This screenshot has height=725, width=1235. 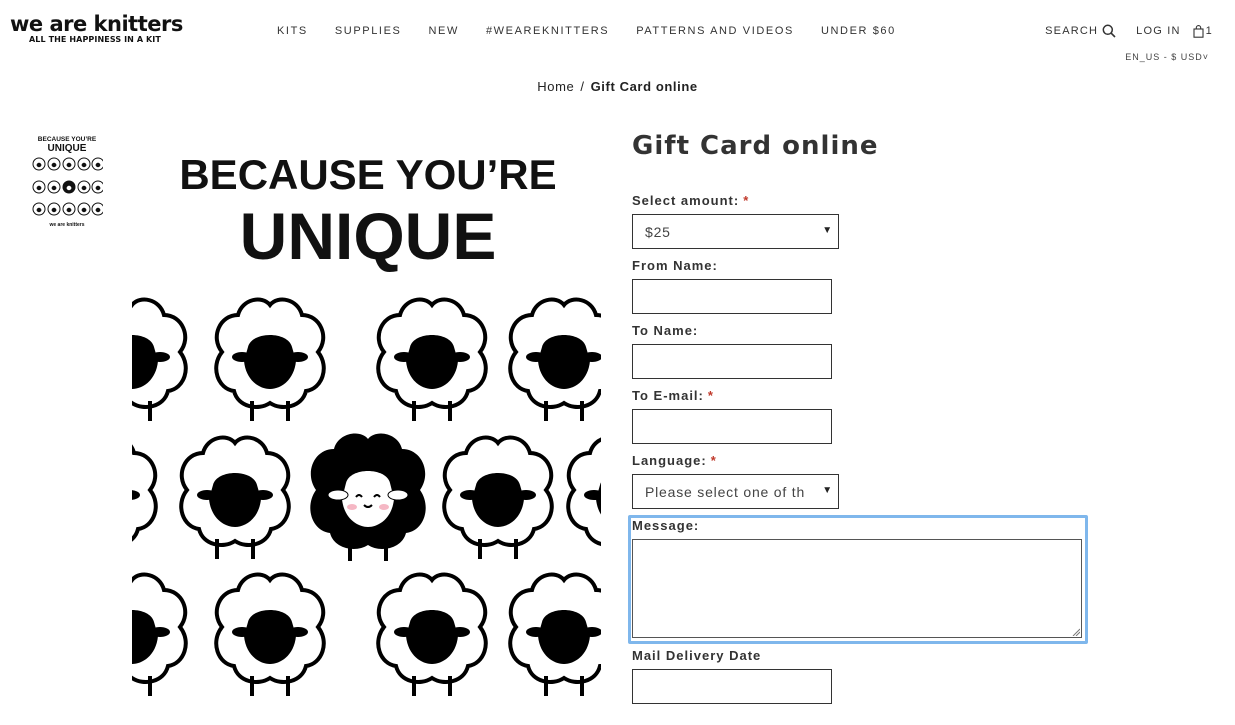 What do you see at coordinates (66, 225) in the screenshot?
I see `thumb-brand: we are knitters` at bounding box center [66, 225].